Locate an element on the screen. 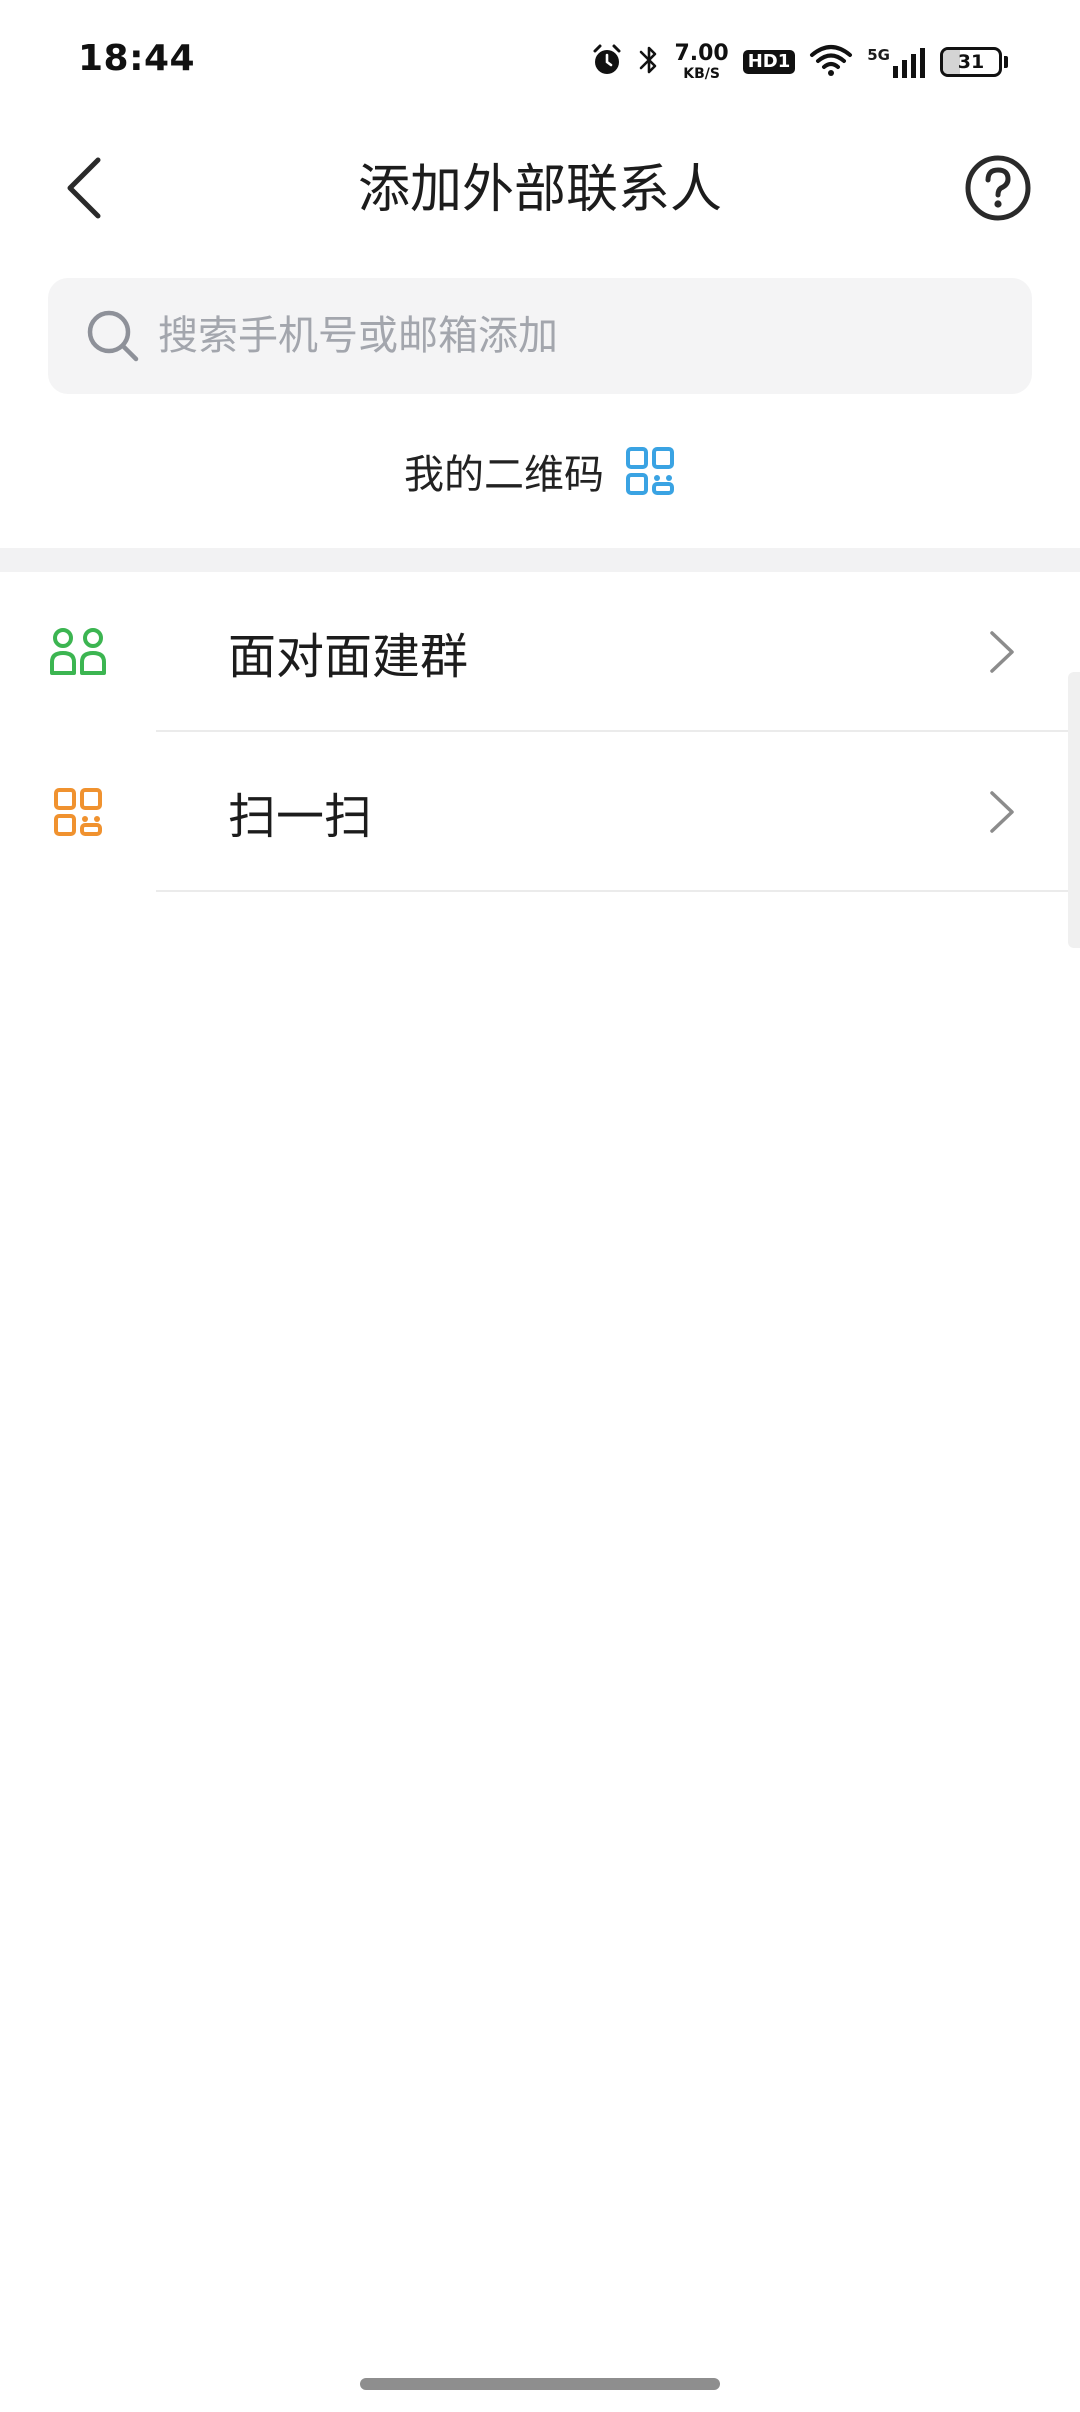 Image resolution: width=1080 pixels, height=2412 pixels. search-box is located at coordinates (540, 336).